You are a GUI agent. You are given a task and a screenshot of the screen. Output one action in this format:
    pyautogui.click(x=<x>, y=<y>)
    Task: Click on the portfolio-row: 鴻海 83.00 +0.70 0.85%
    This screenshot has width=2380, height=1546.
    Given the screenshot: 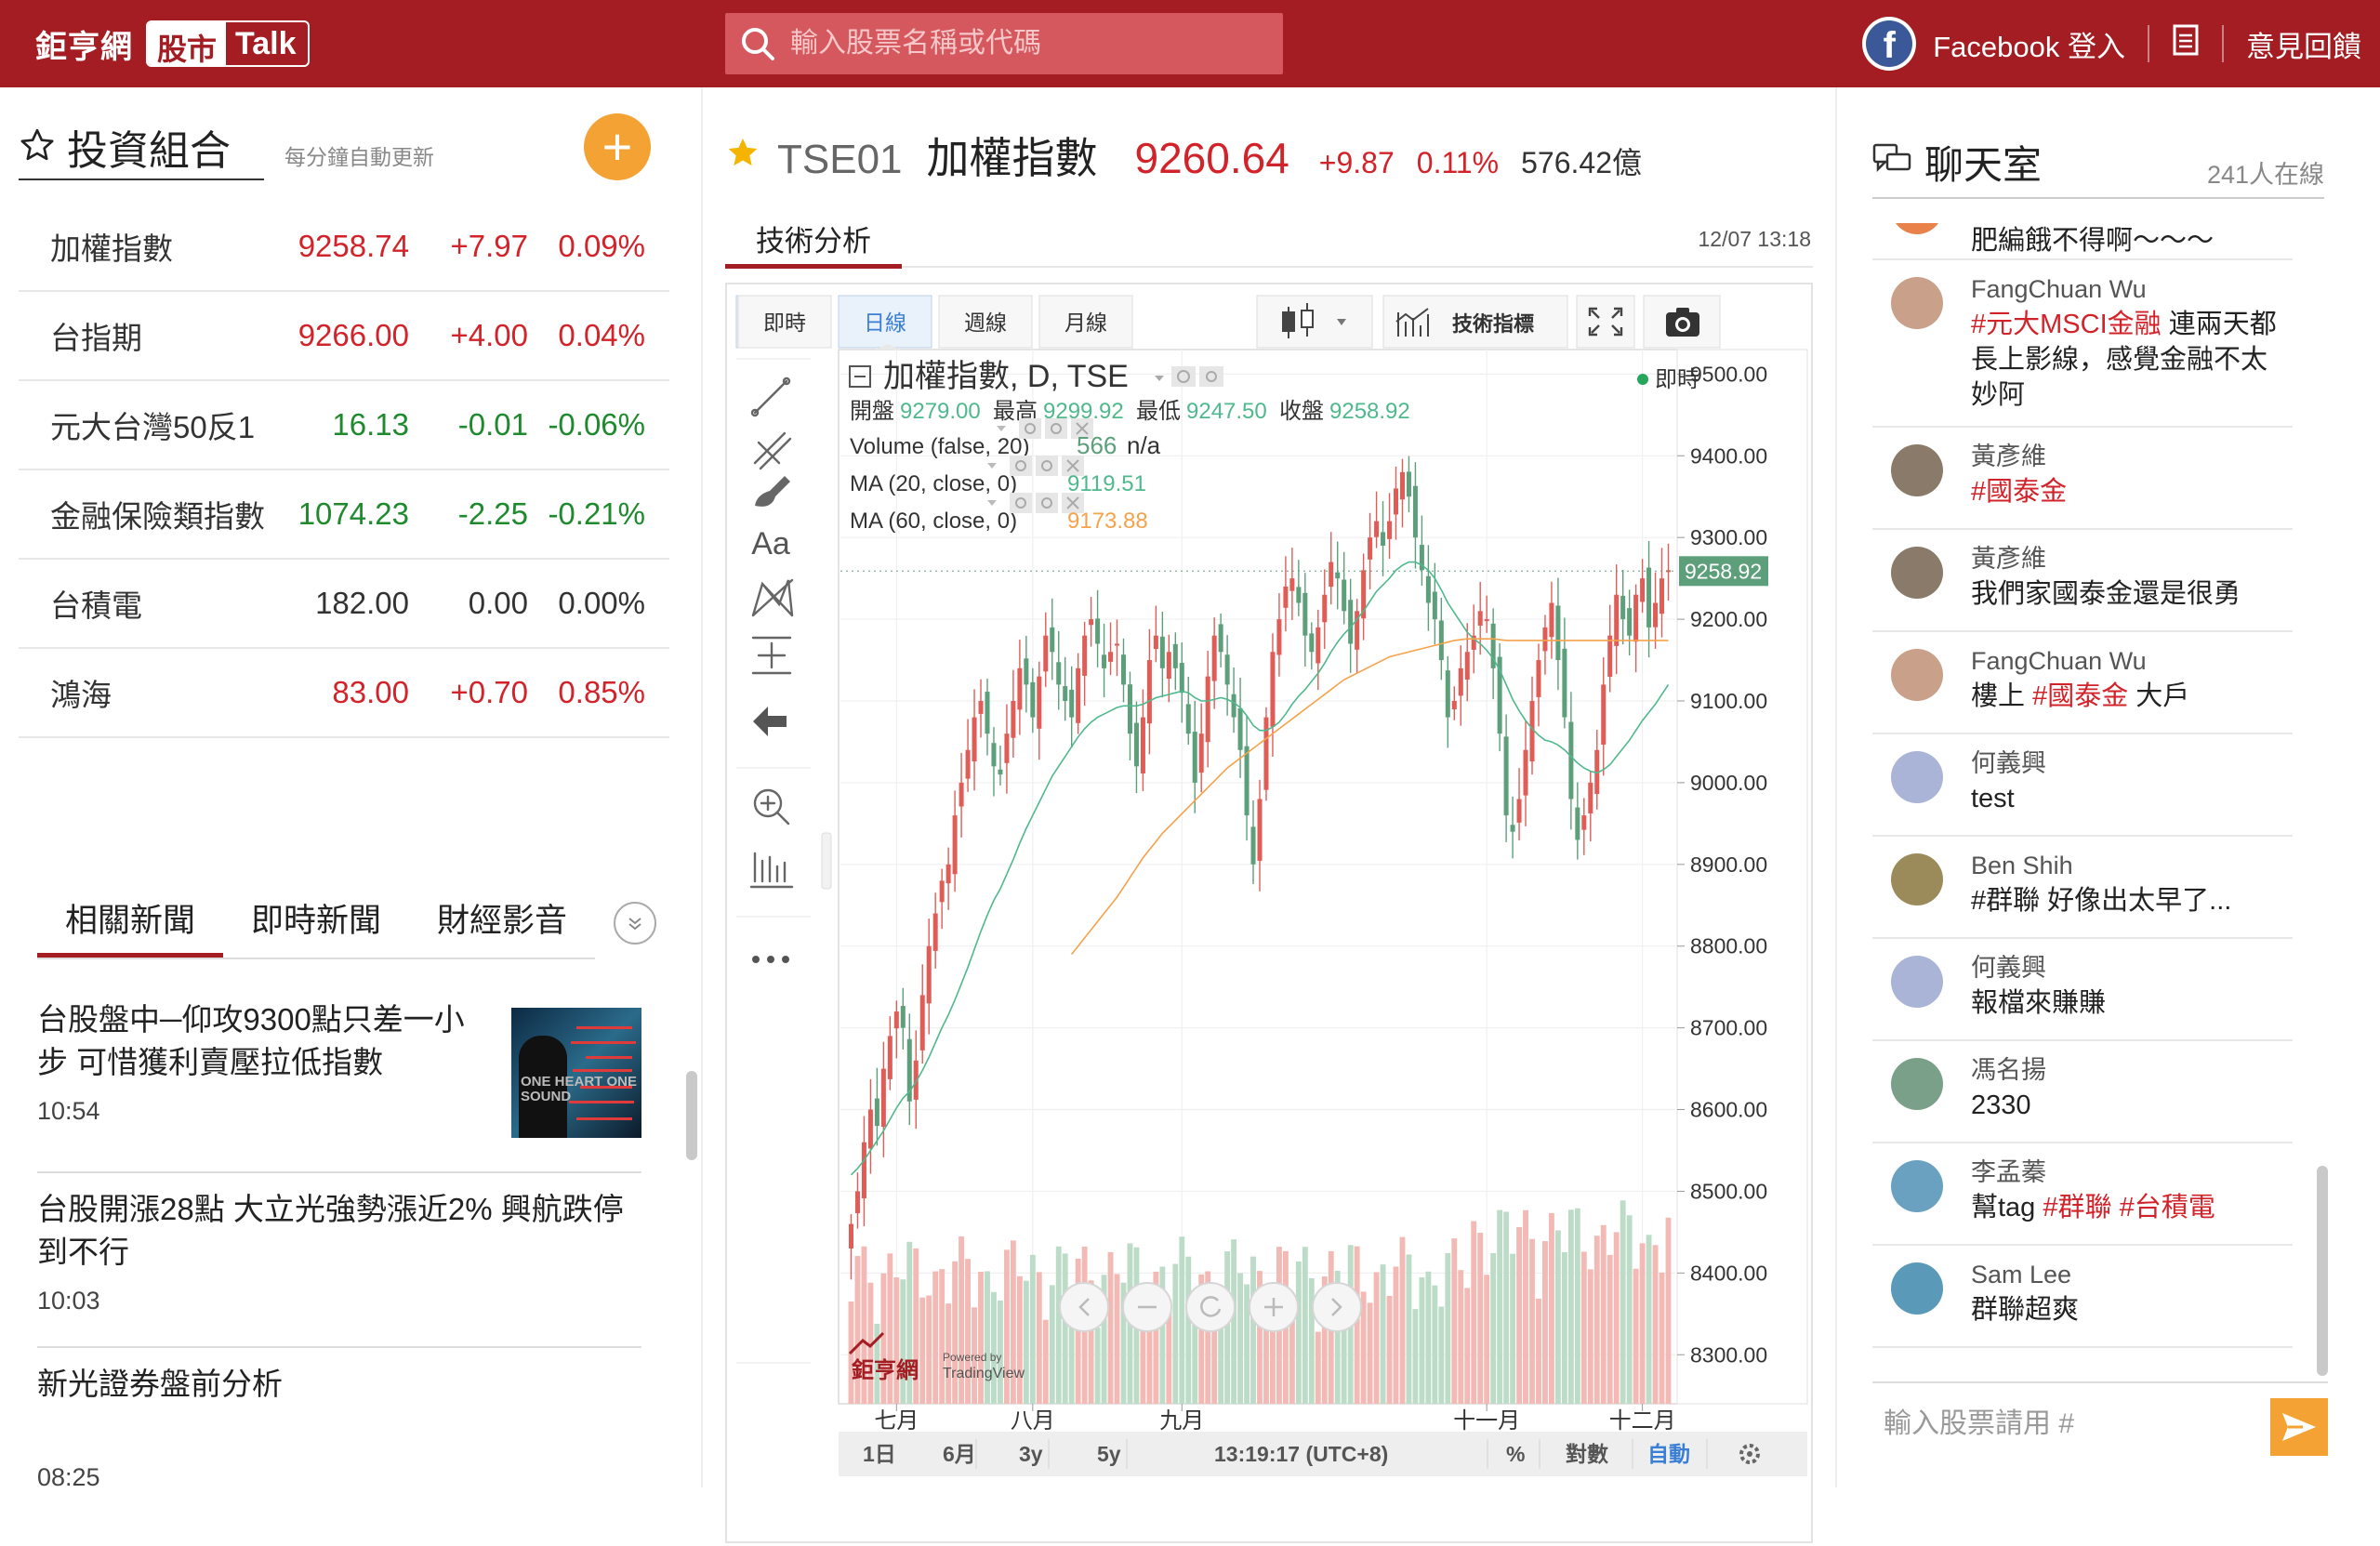 What is the action you would take?
    pyautogui.click(x=344, y=693)
    